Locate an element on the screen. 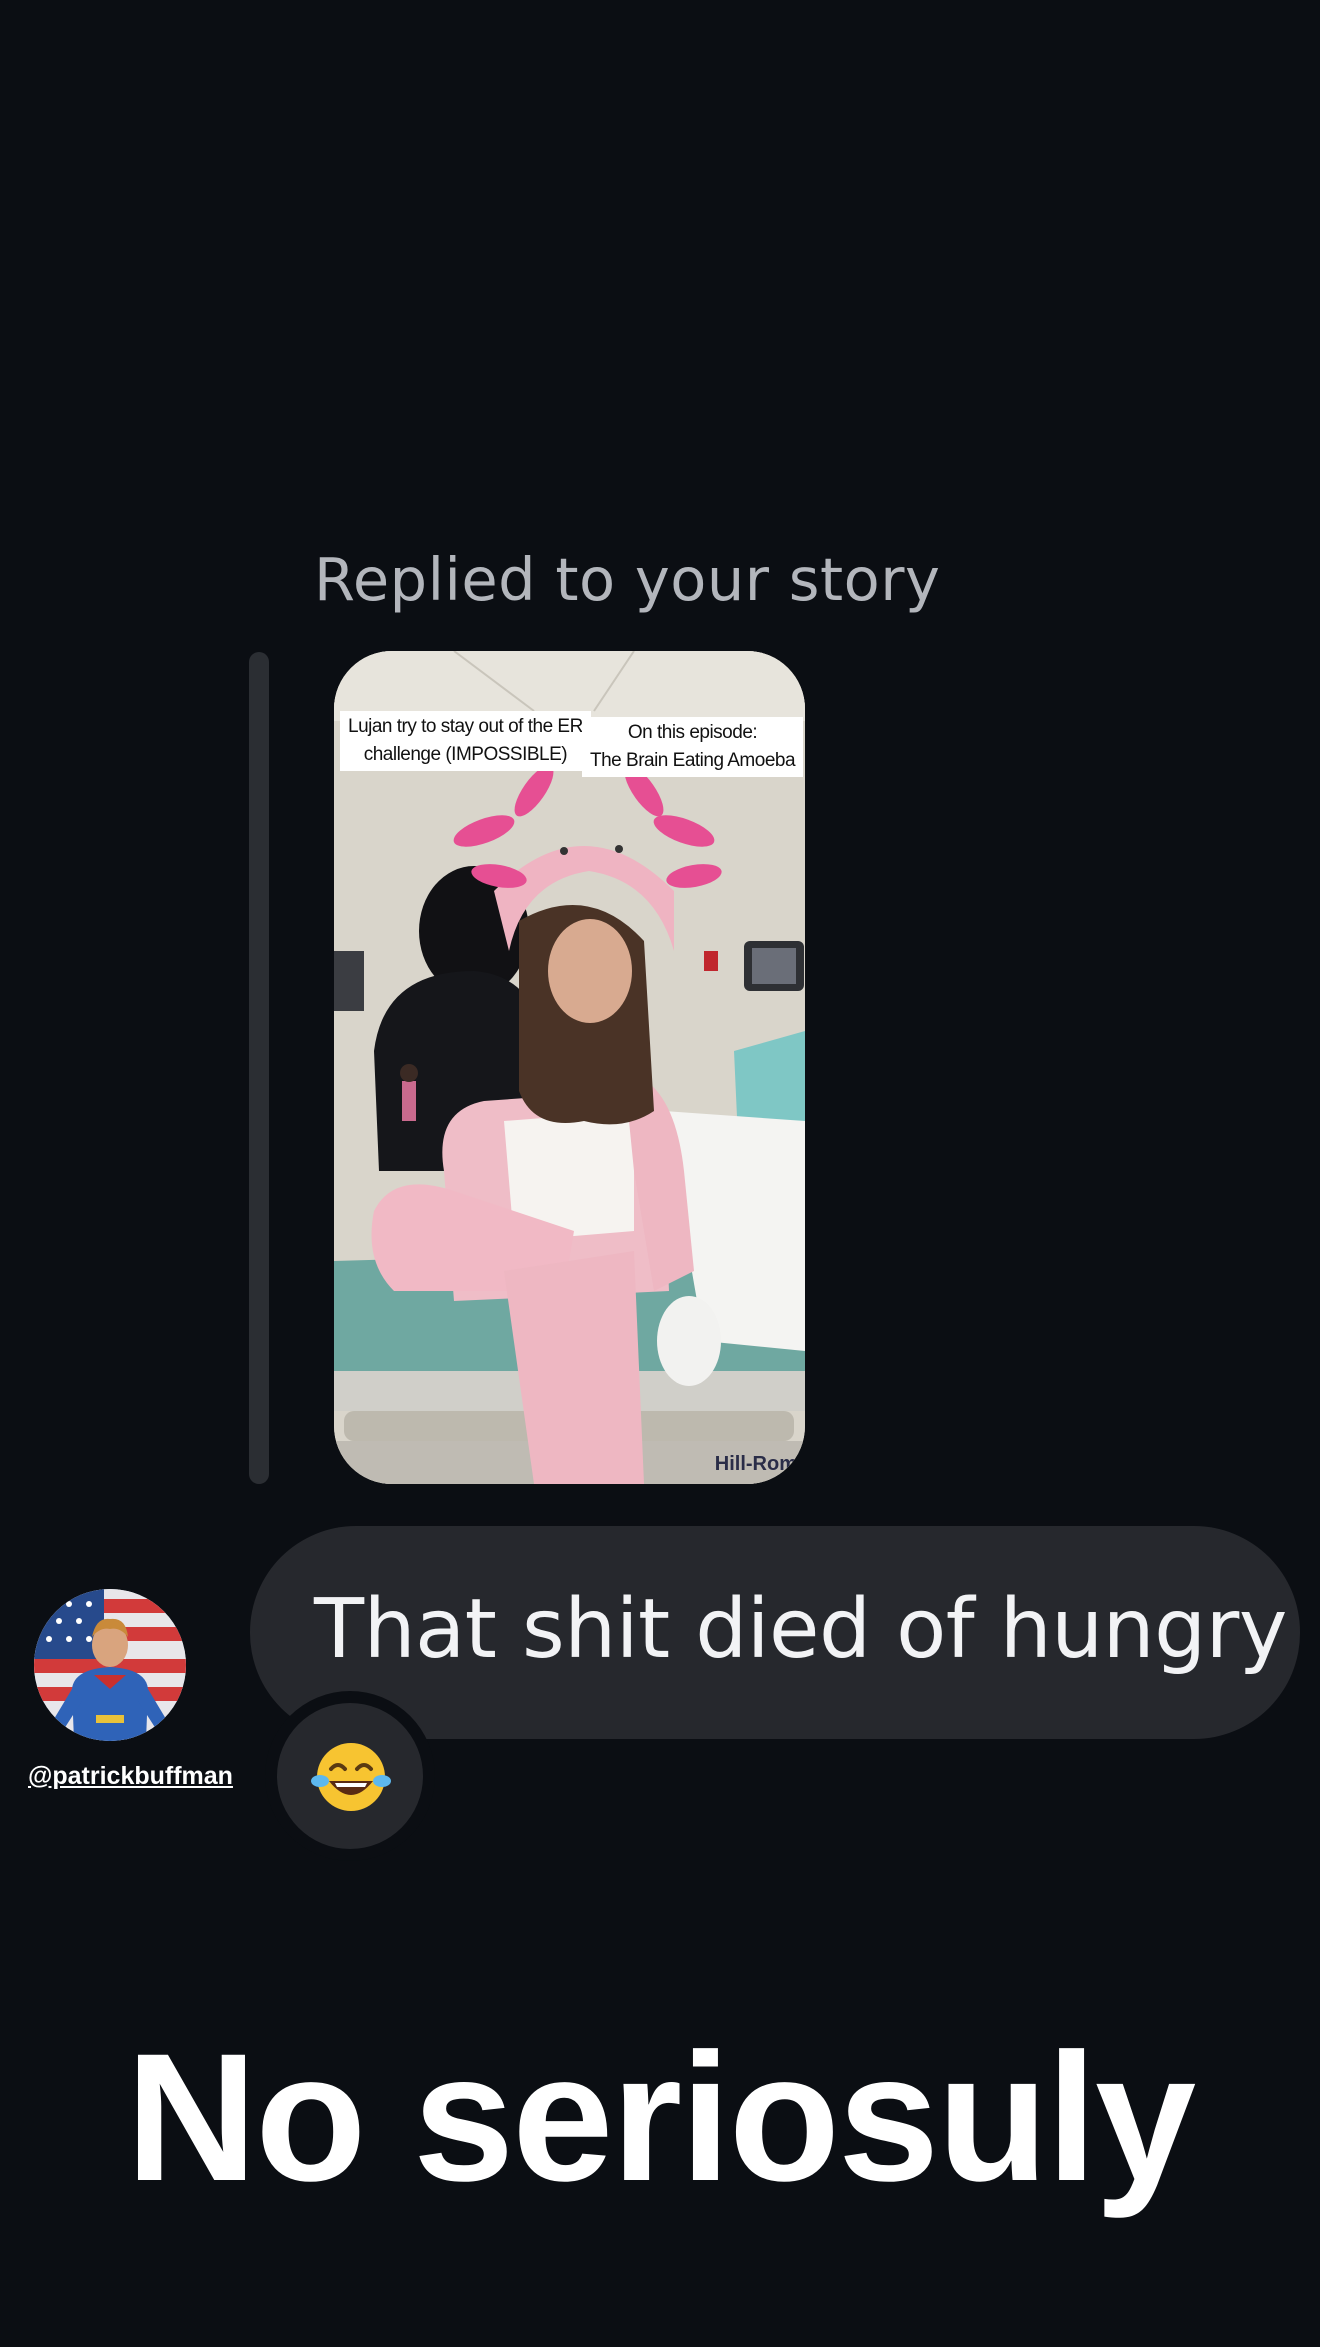  message-bubble: That shit died of hungry is located at coordinates (775, 1632).